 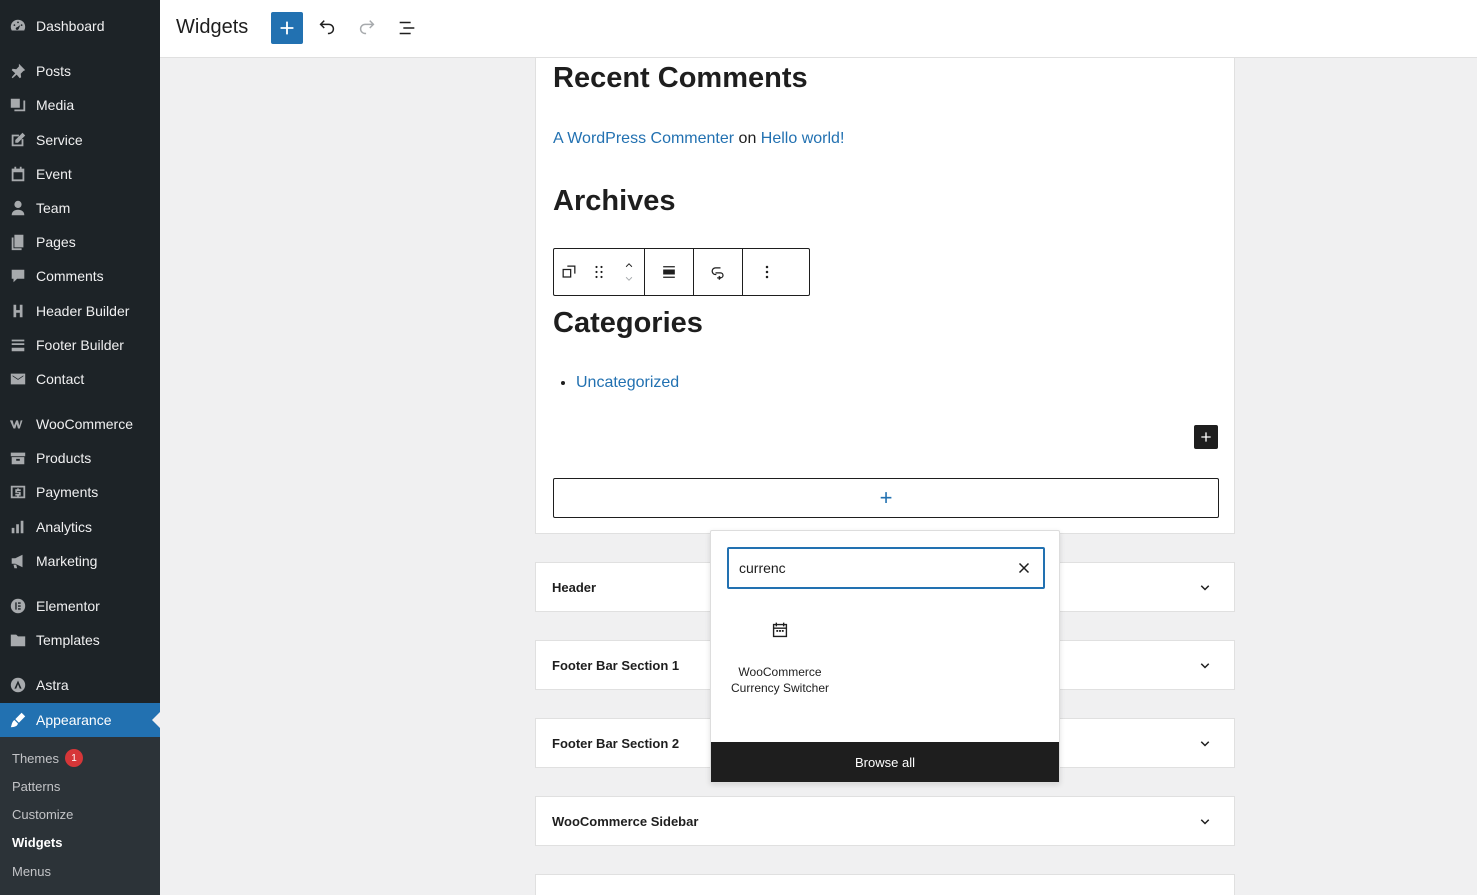 I want to click on sidebar-item-footer-builder: Footer Builder, so click(x=80, y=345).